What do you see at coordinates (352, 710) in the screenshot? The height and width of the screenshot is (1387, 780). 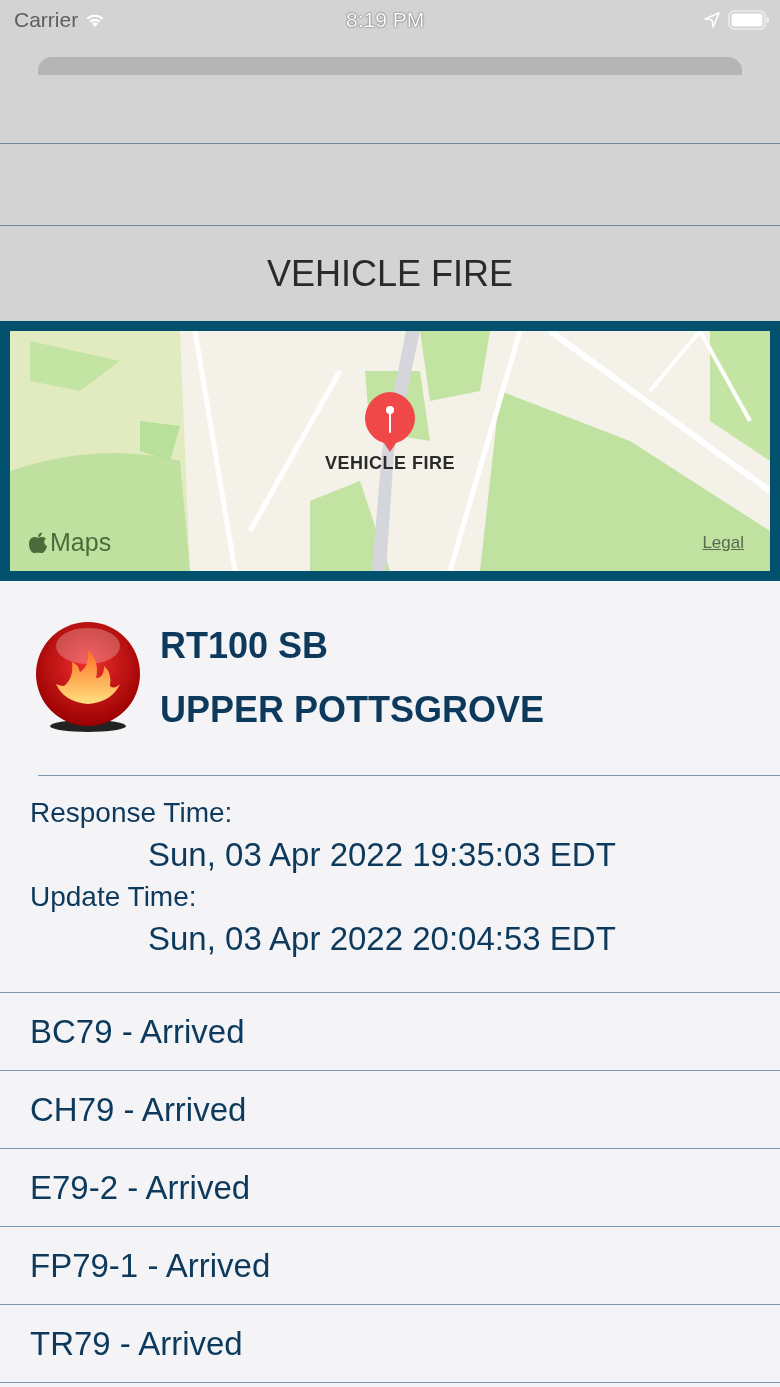 I see `incident-municipality: UPPER POTTSGROVE` at bounding box center [352, 710].